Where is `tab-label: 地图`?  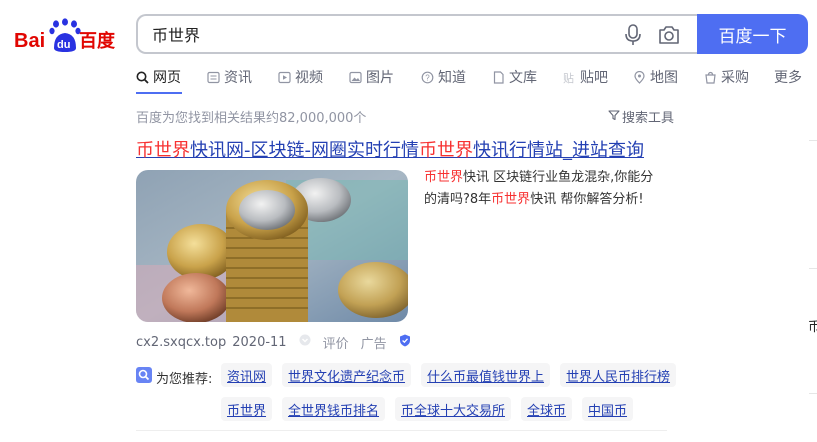 tab-label: 地图 is located at coordinates (664, 78).